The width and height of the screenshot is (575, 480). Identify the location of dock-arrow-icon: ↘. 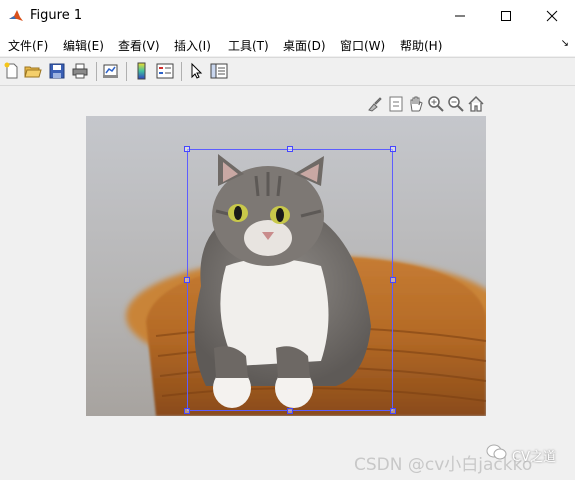
(565, 43).